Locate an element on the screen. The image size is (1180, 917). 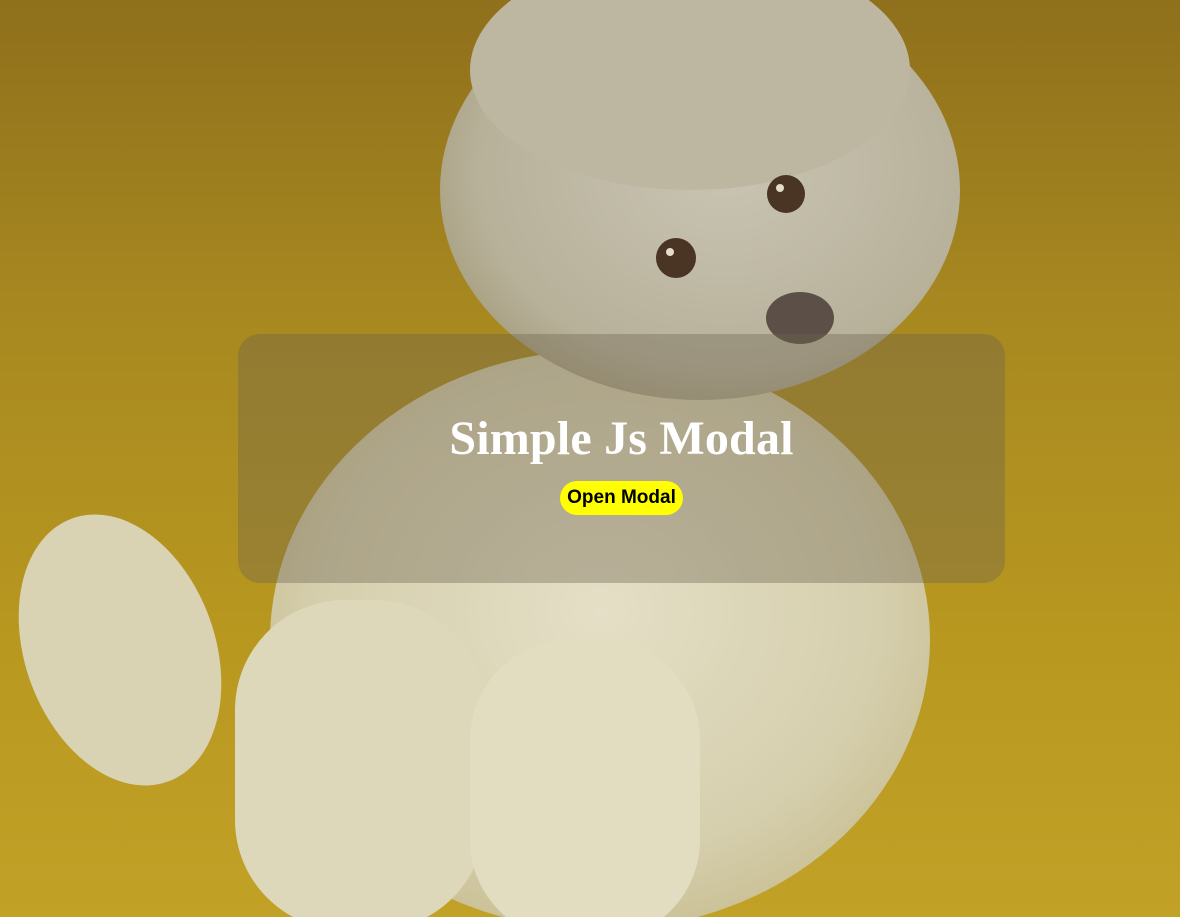
poodle-eye-left is located at coordinates (676, 258).